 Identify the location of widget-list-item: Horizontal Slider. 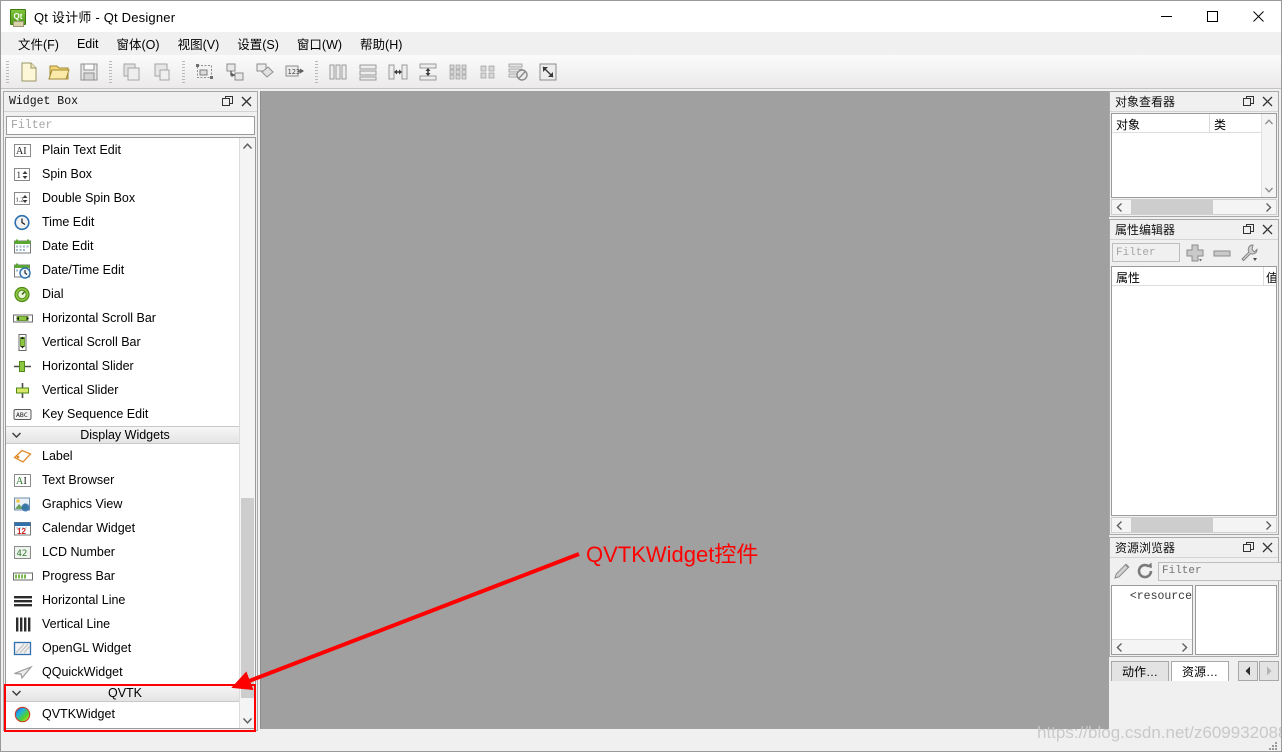
(125, 366).